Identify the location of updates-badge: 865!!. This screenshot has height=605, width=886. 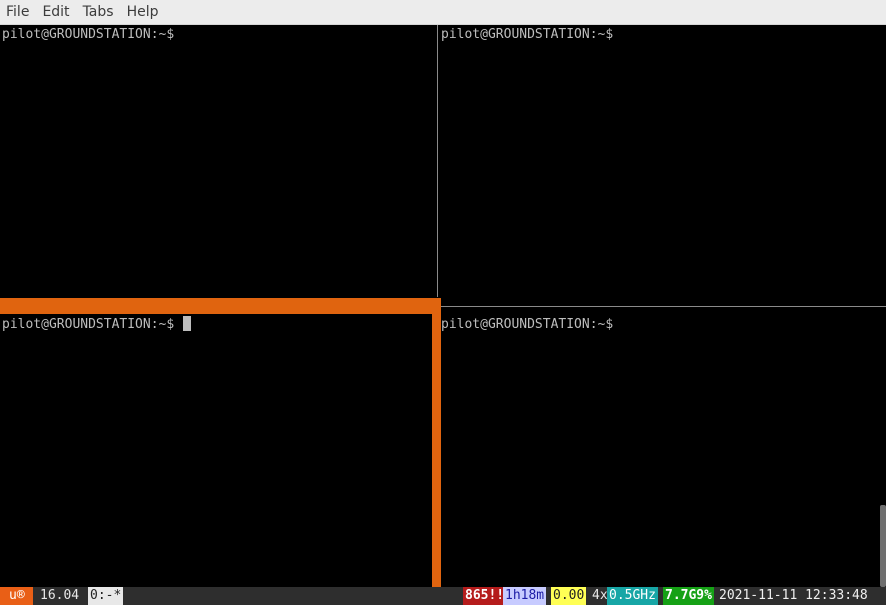
(485, 596).